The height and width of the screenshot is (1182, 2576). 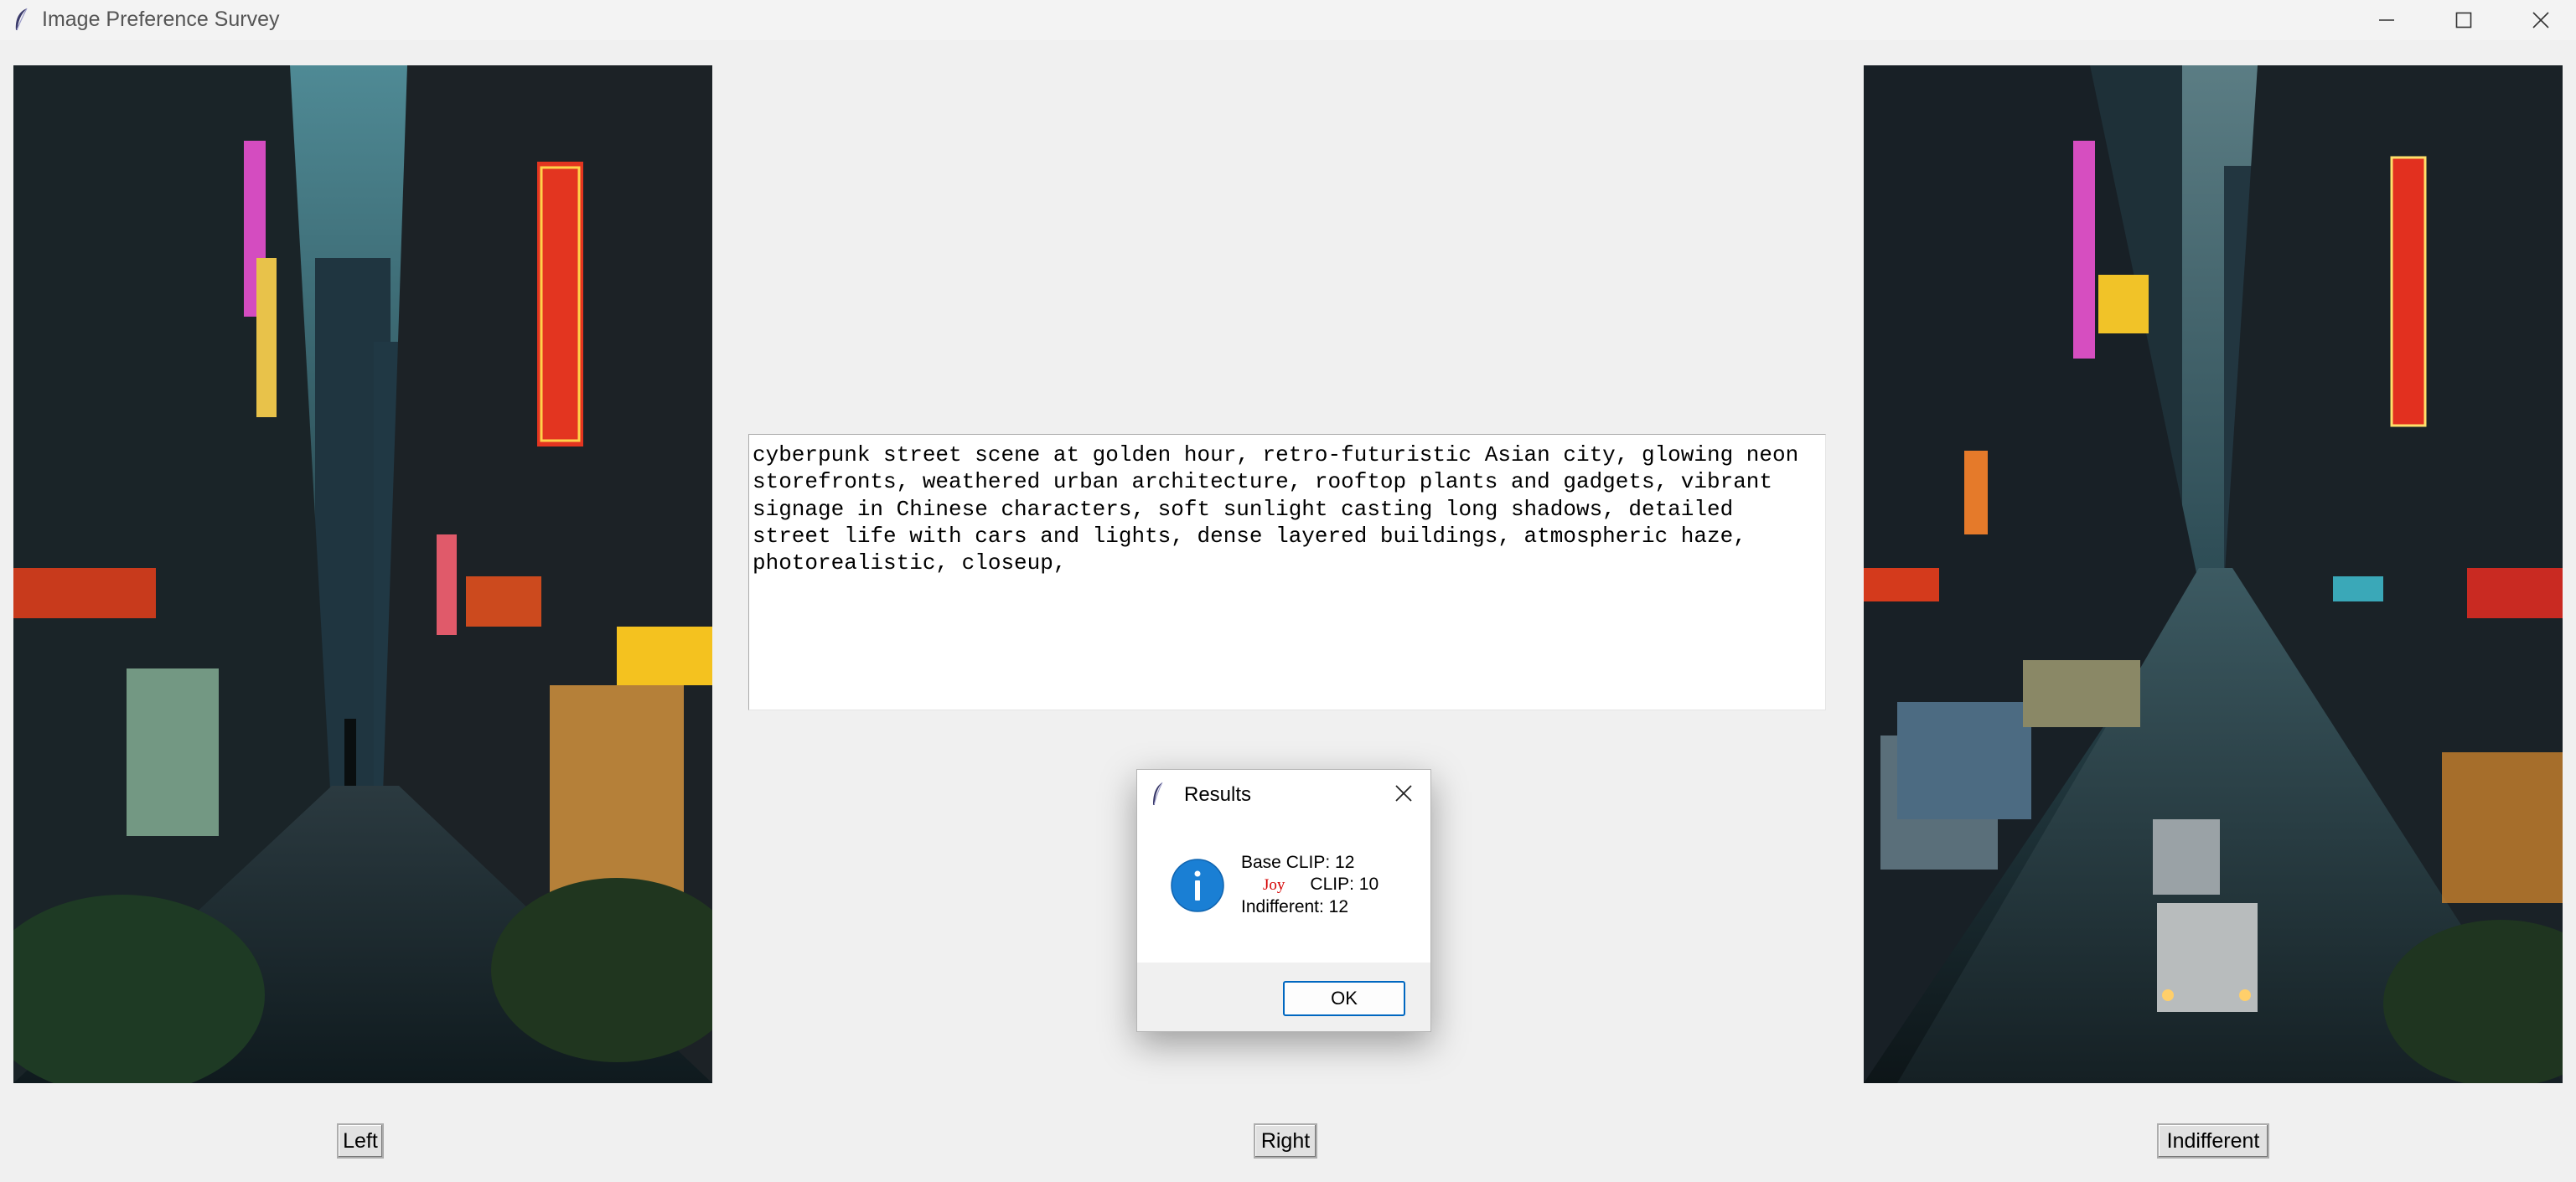 I want to click on minimize-button, so click(x=2386, y=20).